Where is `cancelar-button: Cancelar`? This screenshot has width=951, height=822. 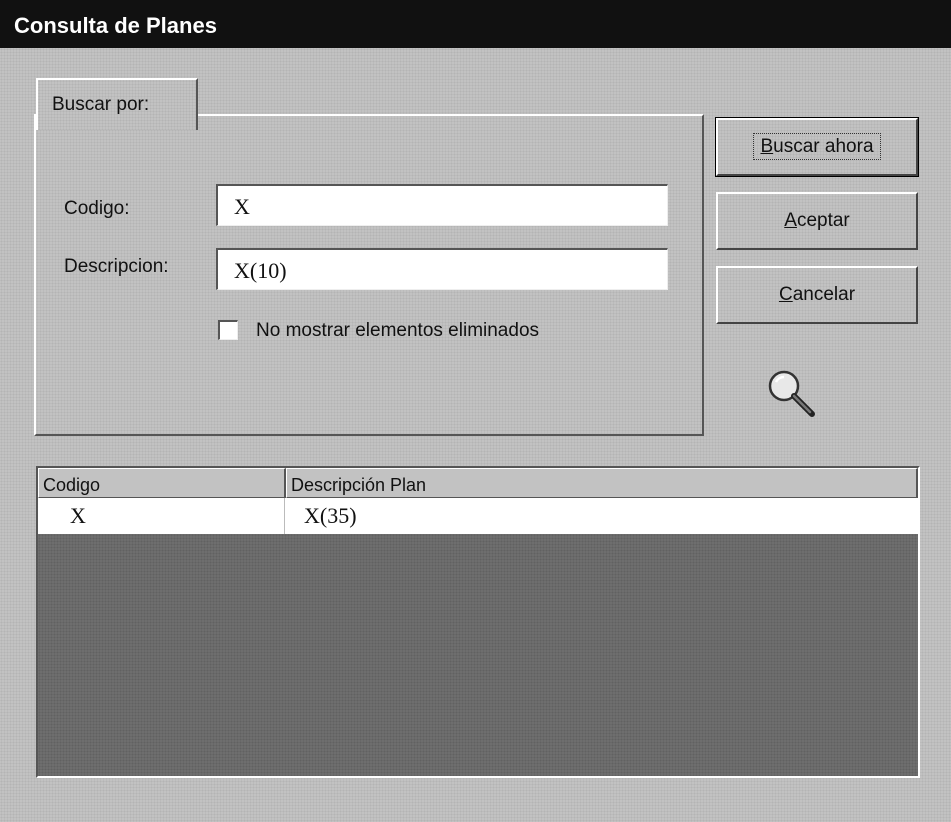 cancelar-button: Cancelar is located at coordinates (817, 295).